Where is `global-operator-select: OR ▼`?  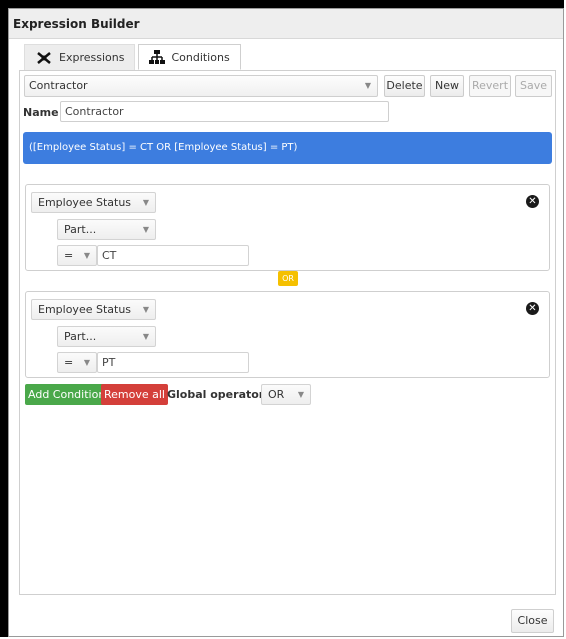
global-operator-select: OR ▼ is located at coordinates (286, 394).